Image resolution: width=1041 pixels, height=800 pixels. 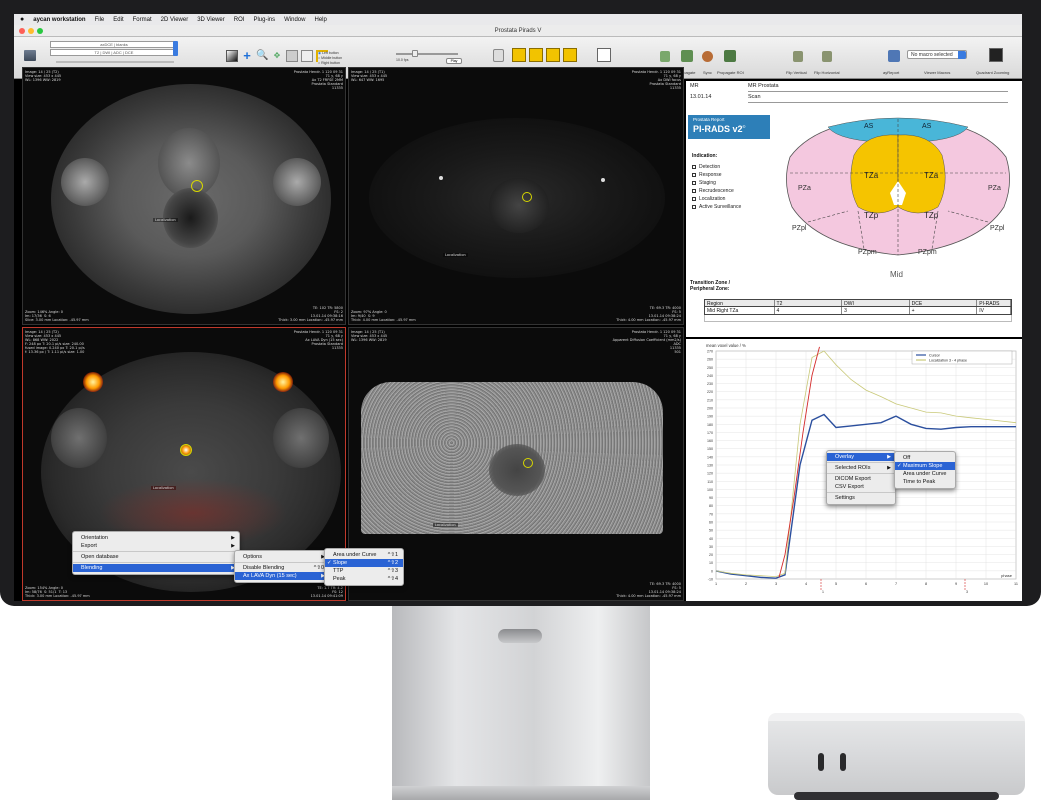 What do you see at coordinates (330, 63) in the screenshot?
I see `radio-right-button: ○ Right button` at bounding box center [330, 63].